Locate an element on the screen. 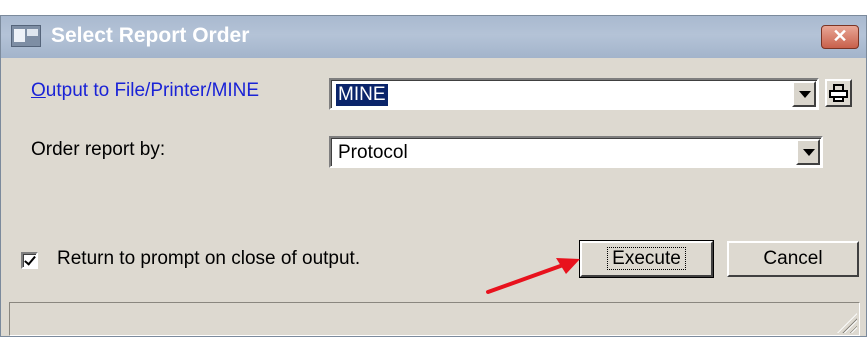 This screenshot has height=337, width=867. close-icon: ✕ is located at coordinates (840, 36).